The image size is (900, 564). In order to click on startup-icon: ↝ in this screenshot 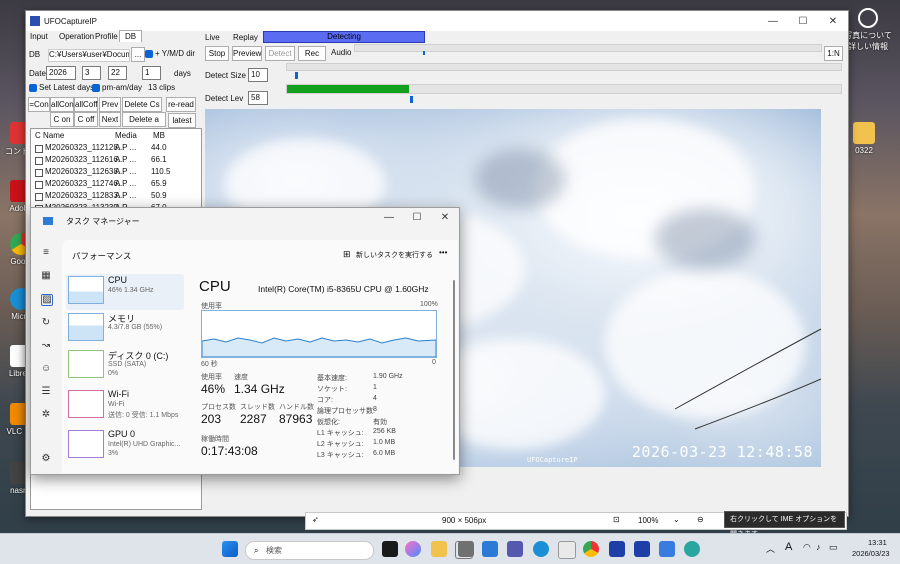, I will do `click(46, 346)`.